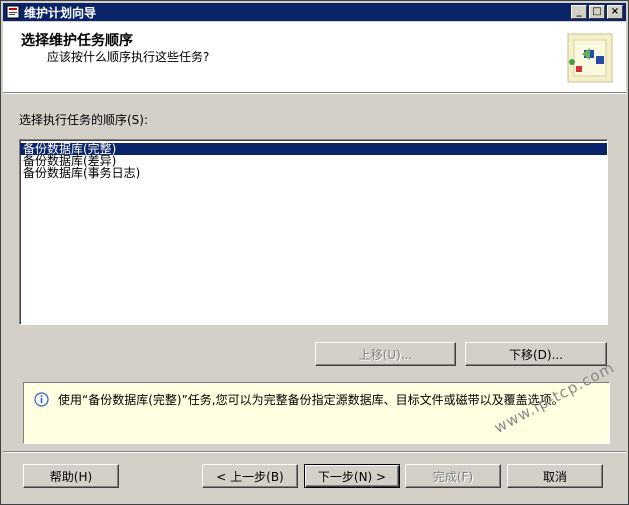 The width and height of the screenshot is (629, 505). I want to click on cancel-button: 取消, so click(555, 476).